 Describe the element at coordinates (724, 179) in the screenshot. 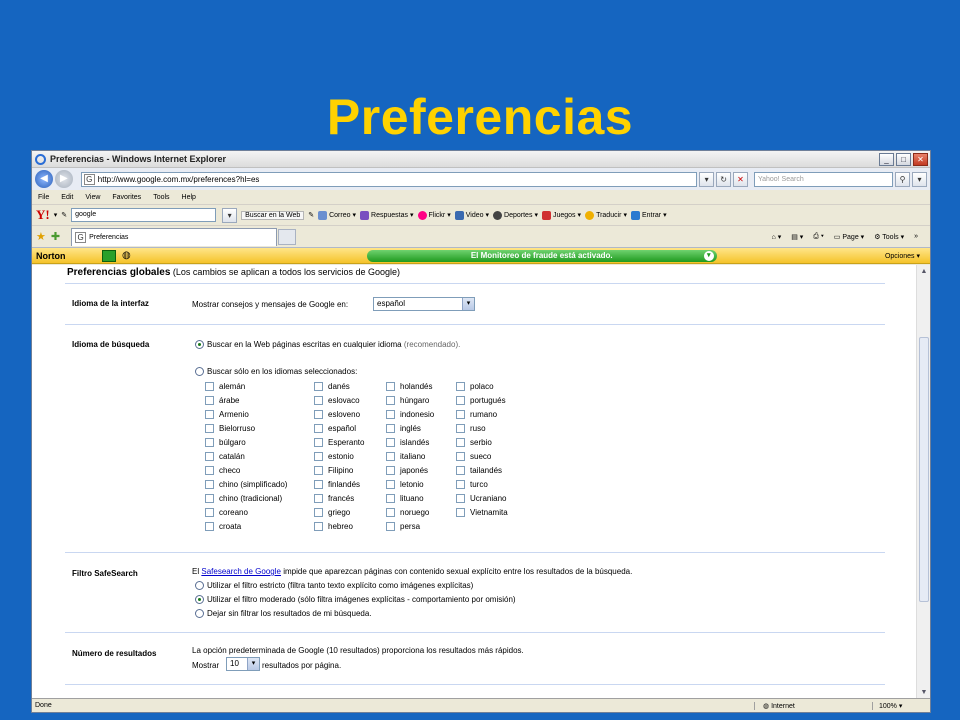

I see `refresh-icon: ↻` at that location.